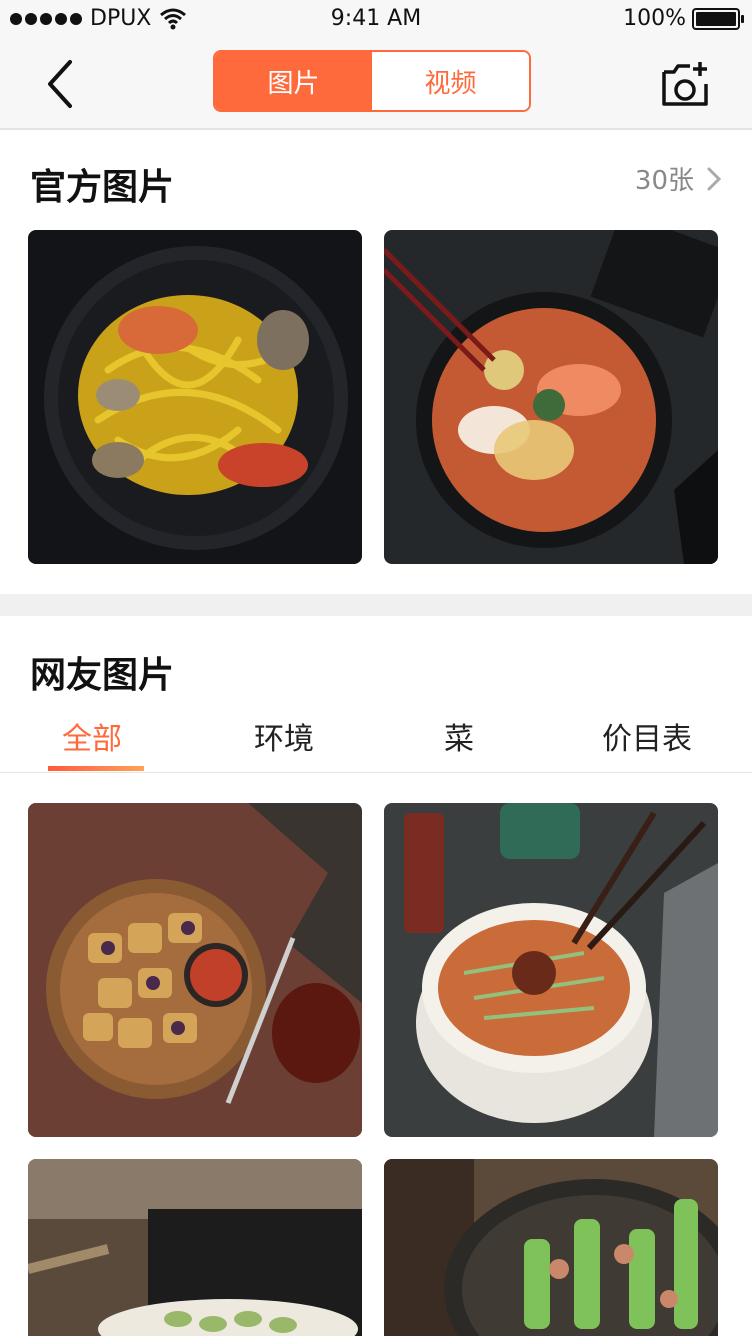  What do you see at coordinates (376, 736) in the screenshot?
I see `user-photos-tabs: 全部 环境 菜 价目表` at bounding box center [376, 736].